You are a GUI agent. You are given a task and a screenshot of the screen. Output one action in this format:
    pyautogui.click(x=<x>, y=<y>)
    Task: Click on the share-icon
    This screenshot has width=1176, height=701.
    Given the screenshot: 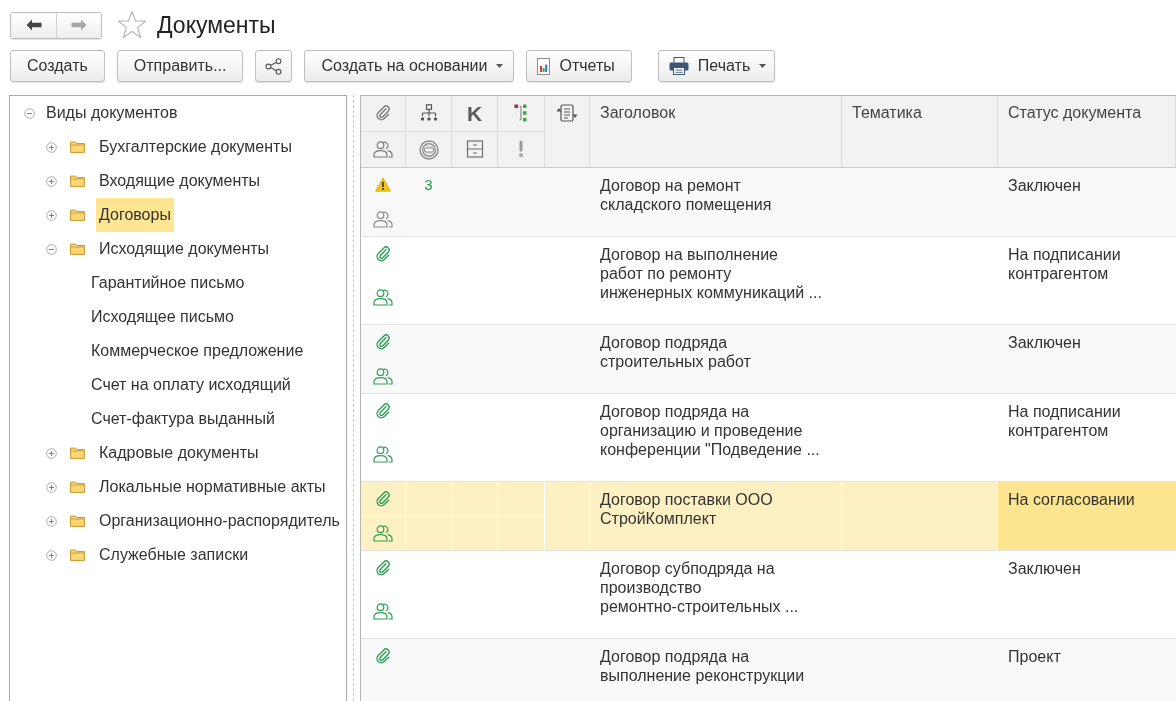 What is the action you would take?
    pyautogui.click(x=274, y=66)
    